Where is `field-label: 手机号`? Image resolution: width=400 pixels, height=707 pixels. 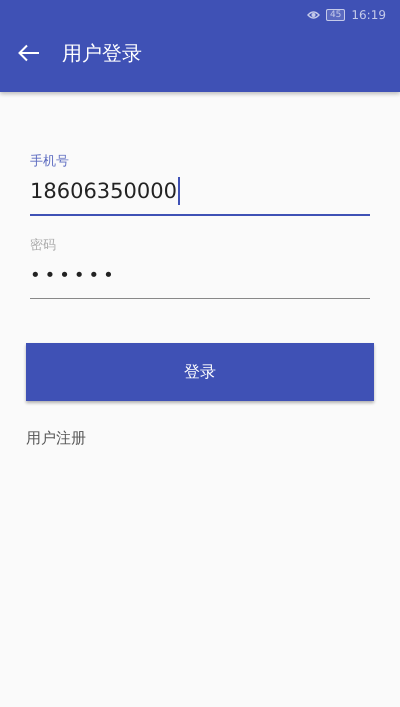 field-label: 手机号 is located at coordinates (50, 161).